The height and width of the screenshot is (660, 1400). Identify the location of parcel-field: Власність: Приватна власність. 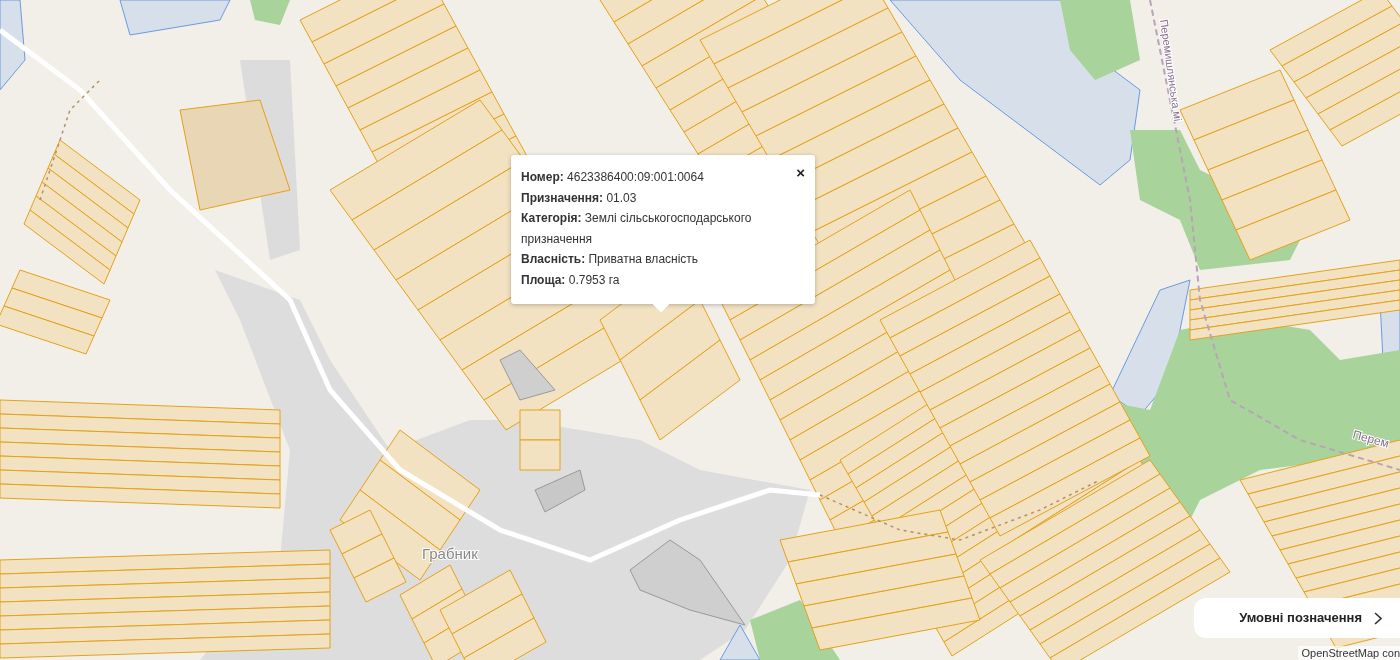
(656, 259).